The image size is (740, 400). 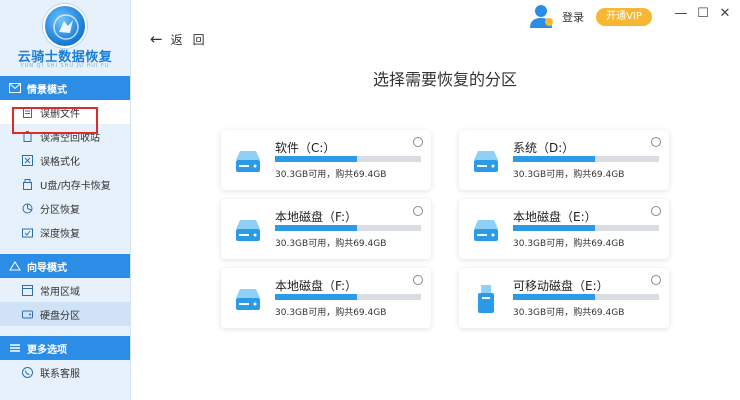 I want to click on section-title: 更多选项, so click(x=47, y=350).